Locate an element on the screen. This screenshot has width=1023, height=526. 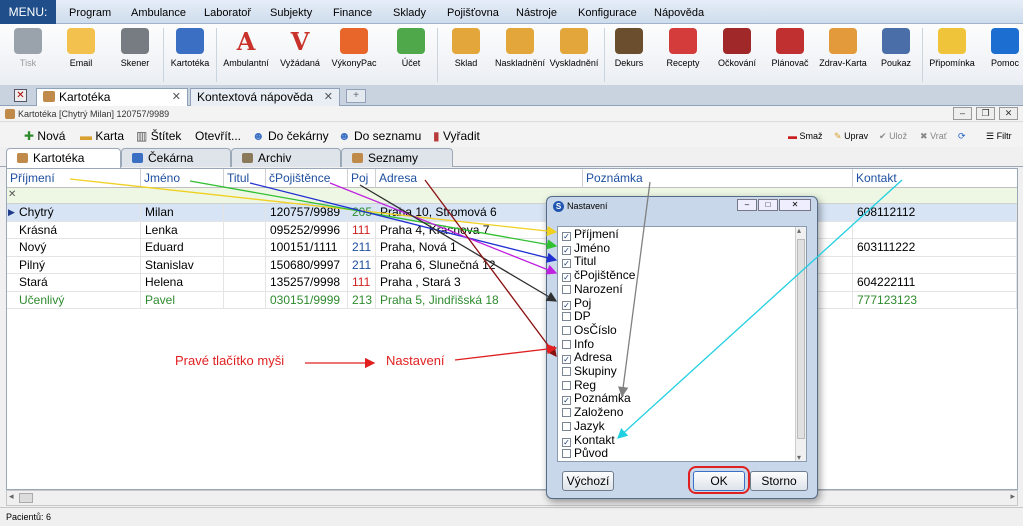
column-option: ✓ Jméno is located at coordinates (586, 248).